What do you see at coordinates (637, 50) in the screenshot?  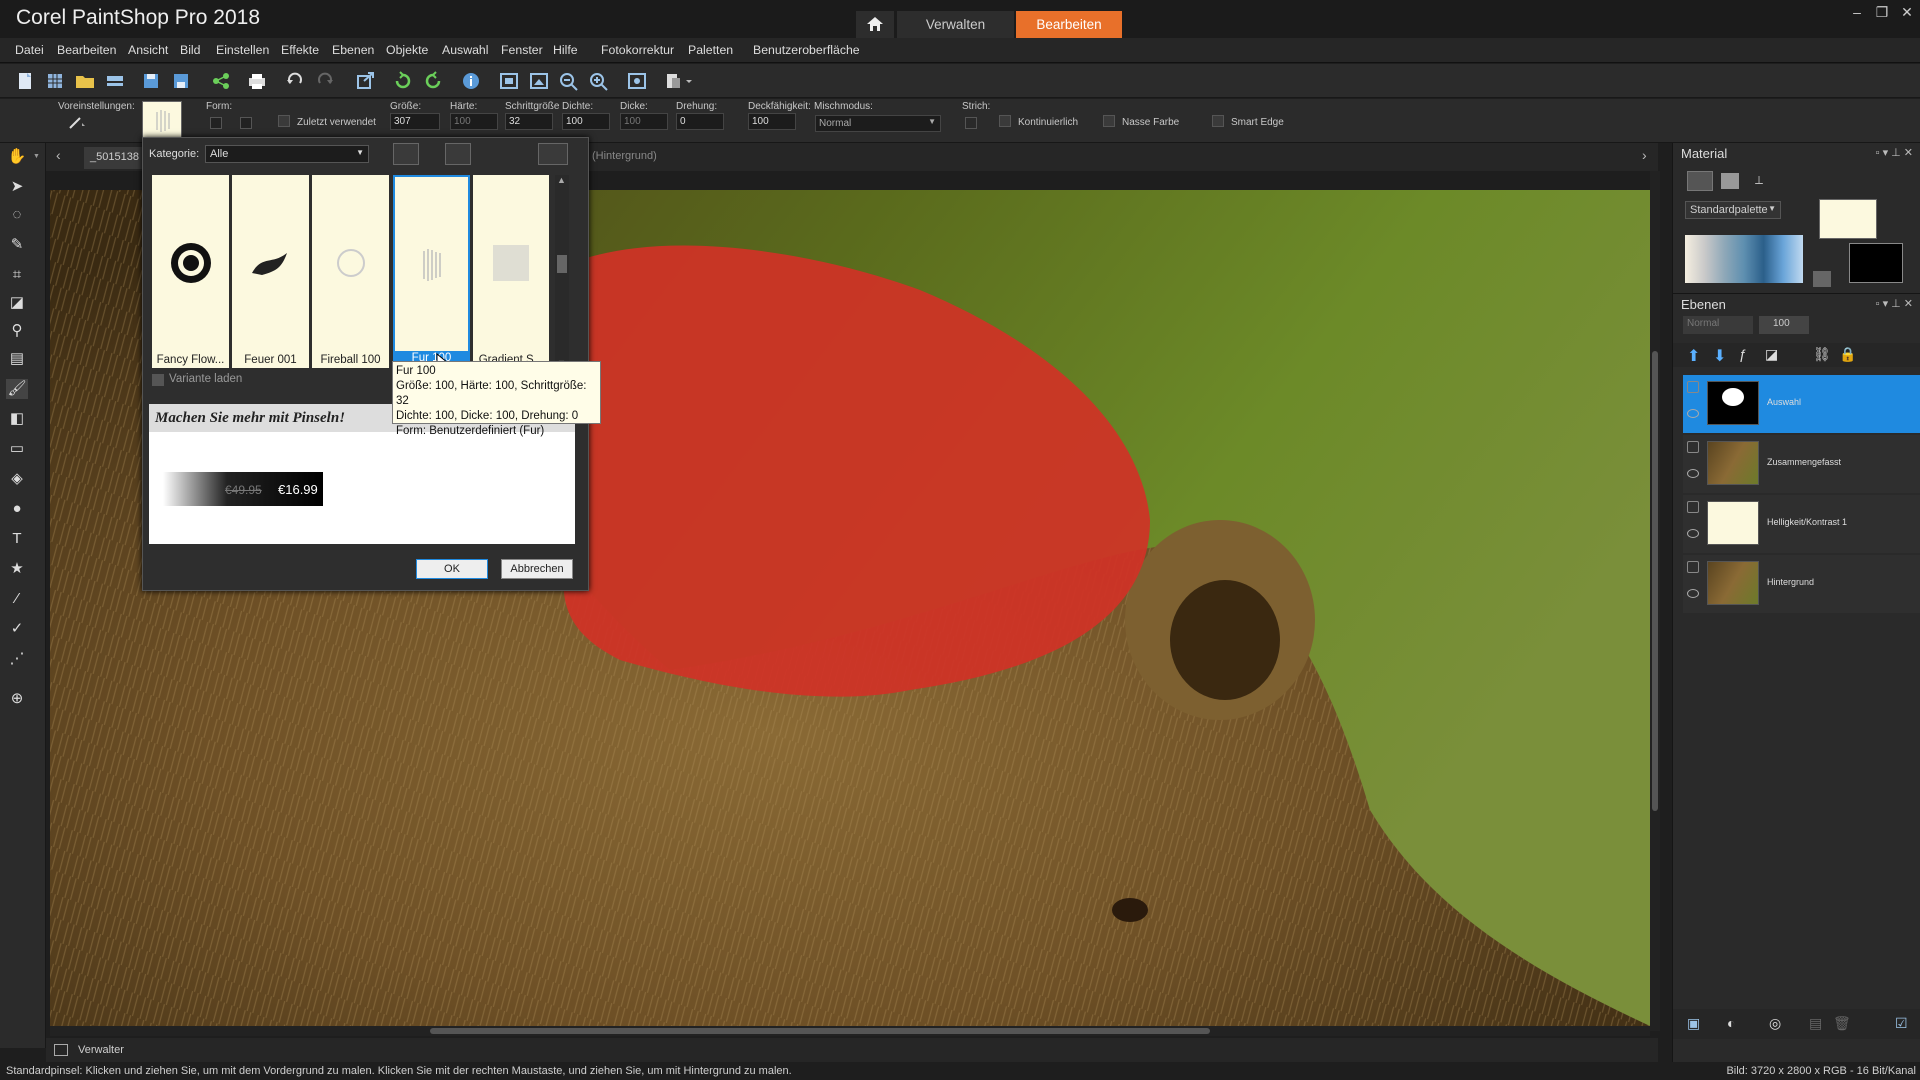 I see `menu-fotokorrektur: Fotokorrektur` at bounding box center [637, 50].